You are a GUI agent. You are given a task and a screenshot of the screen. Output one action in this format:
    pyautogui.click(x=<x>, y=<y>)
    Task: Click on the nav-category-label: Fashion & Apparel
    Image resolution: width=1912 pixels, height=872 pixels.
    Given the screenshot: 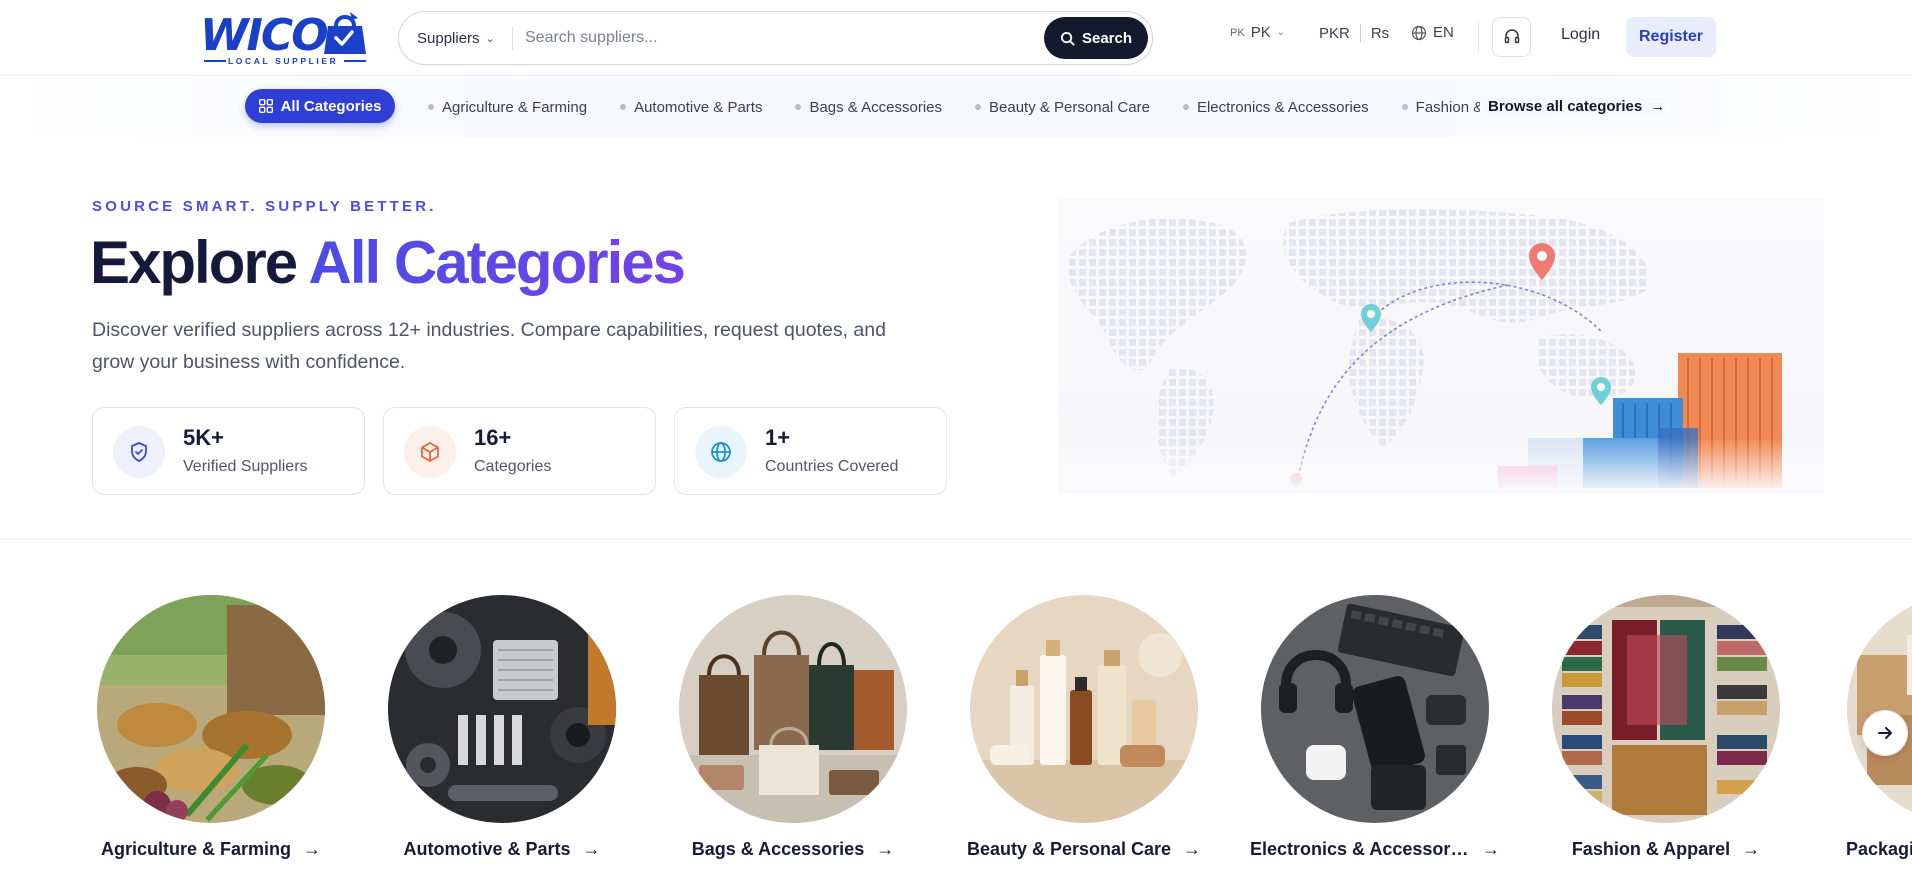 What is the action you would take?
    pyautogui.click(x=1447, y=107)
    